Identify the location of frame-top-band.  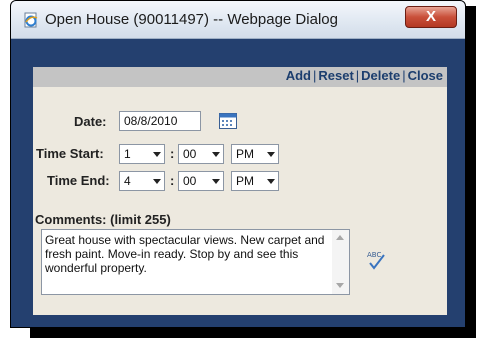
(238, 53).